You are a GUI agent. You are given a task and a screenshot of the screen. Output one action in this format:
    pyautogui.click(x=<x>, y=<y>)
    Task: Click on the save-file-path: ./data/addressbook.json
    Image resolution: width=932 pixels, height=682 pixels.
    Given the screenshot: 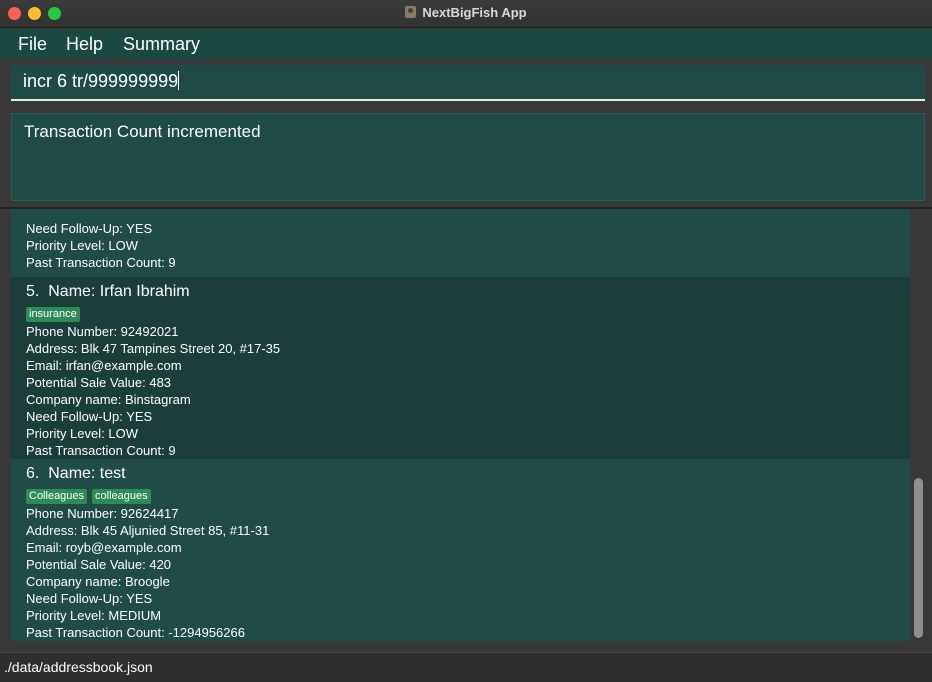 What is the action you would take?
    pyautogui.click(x=78, y=667)
    